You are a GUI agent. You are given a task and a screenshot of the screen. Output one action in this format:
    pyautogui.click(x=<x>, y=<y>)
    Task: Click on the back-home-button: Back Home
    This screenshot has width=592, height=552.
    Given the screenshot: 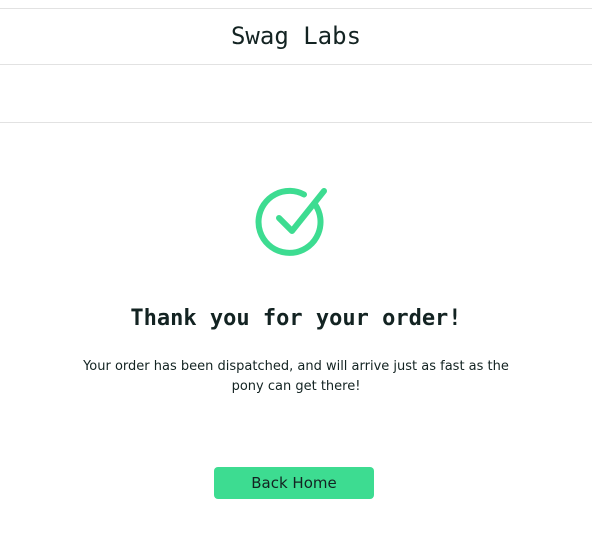 What is the action you would take?
    pyautogui.click(x=294, y=483)
    